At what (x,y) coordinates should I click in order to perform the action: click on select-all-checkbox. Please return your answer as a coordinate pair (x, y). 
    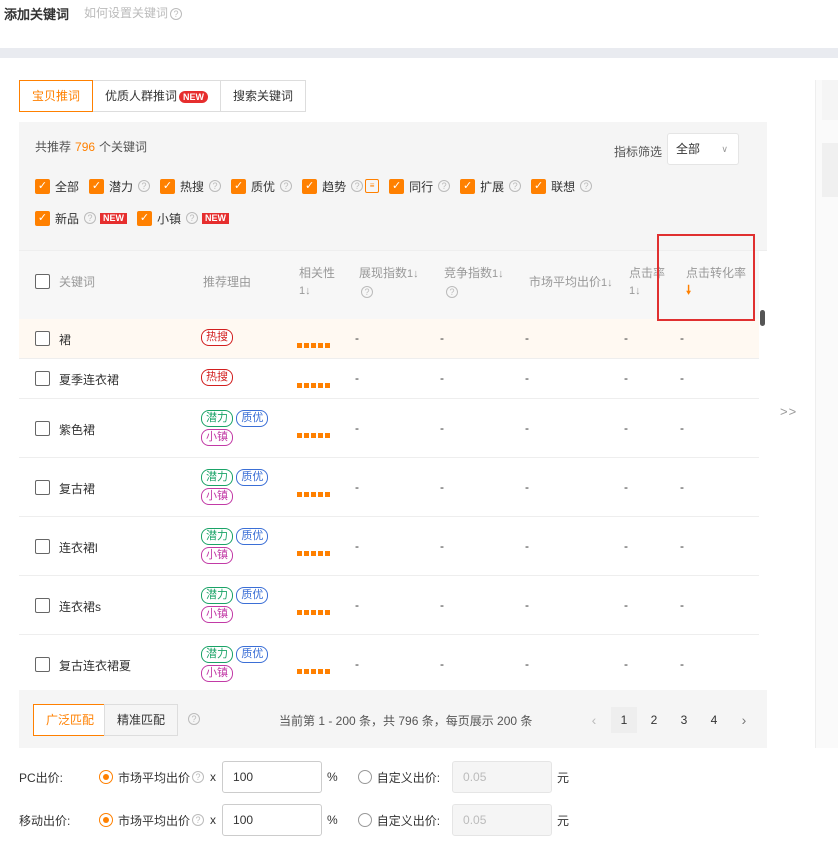
    Looking at the image, I should click on (42, 281).